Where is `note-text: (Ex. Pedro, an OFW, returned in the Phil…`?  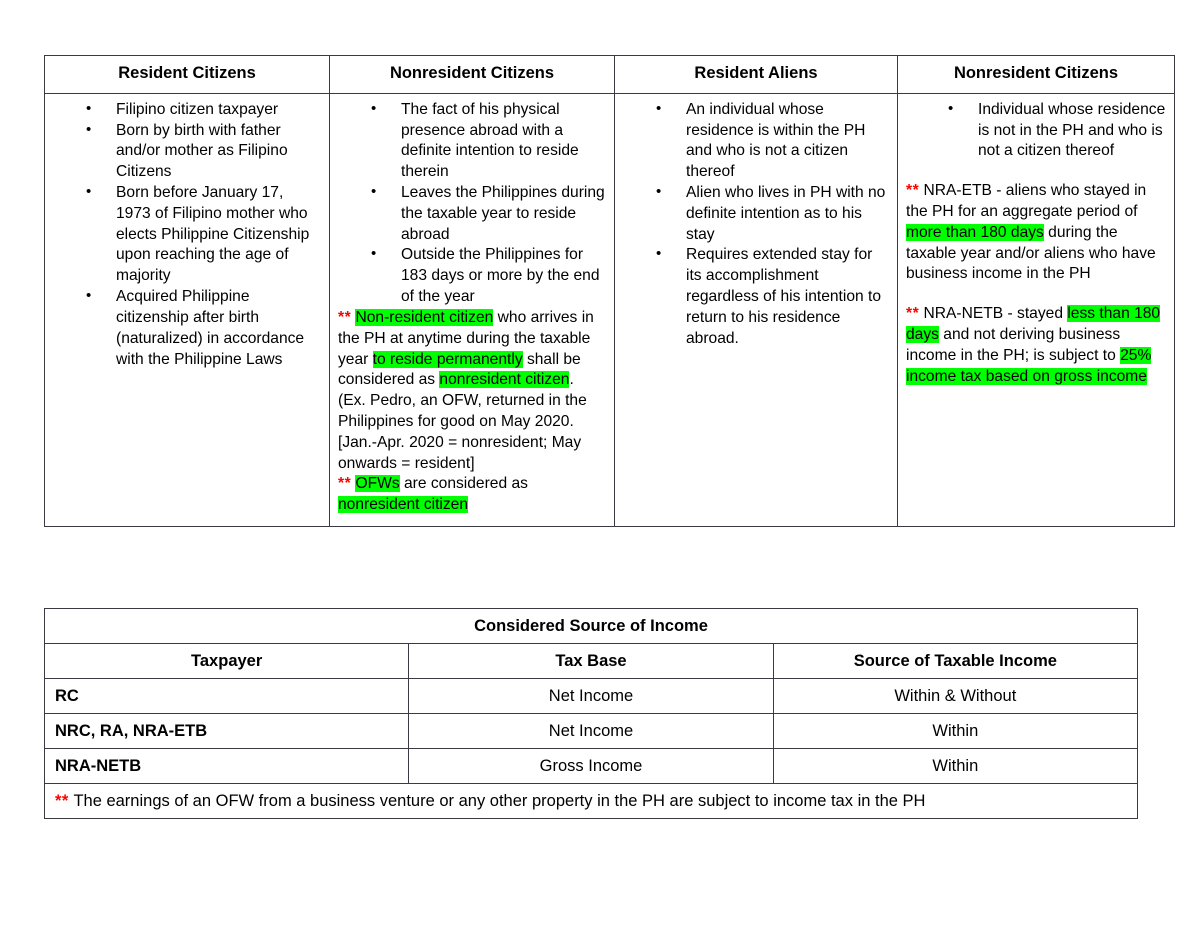 note-text: (Ex. Pedro, an OFW, returned in the Phil… is located at coordinates (462, 432).